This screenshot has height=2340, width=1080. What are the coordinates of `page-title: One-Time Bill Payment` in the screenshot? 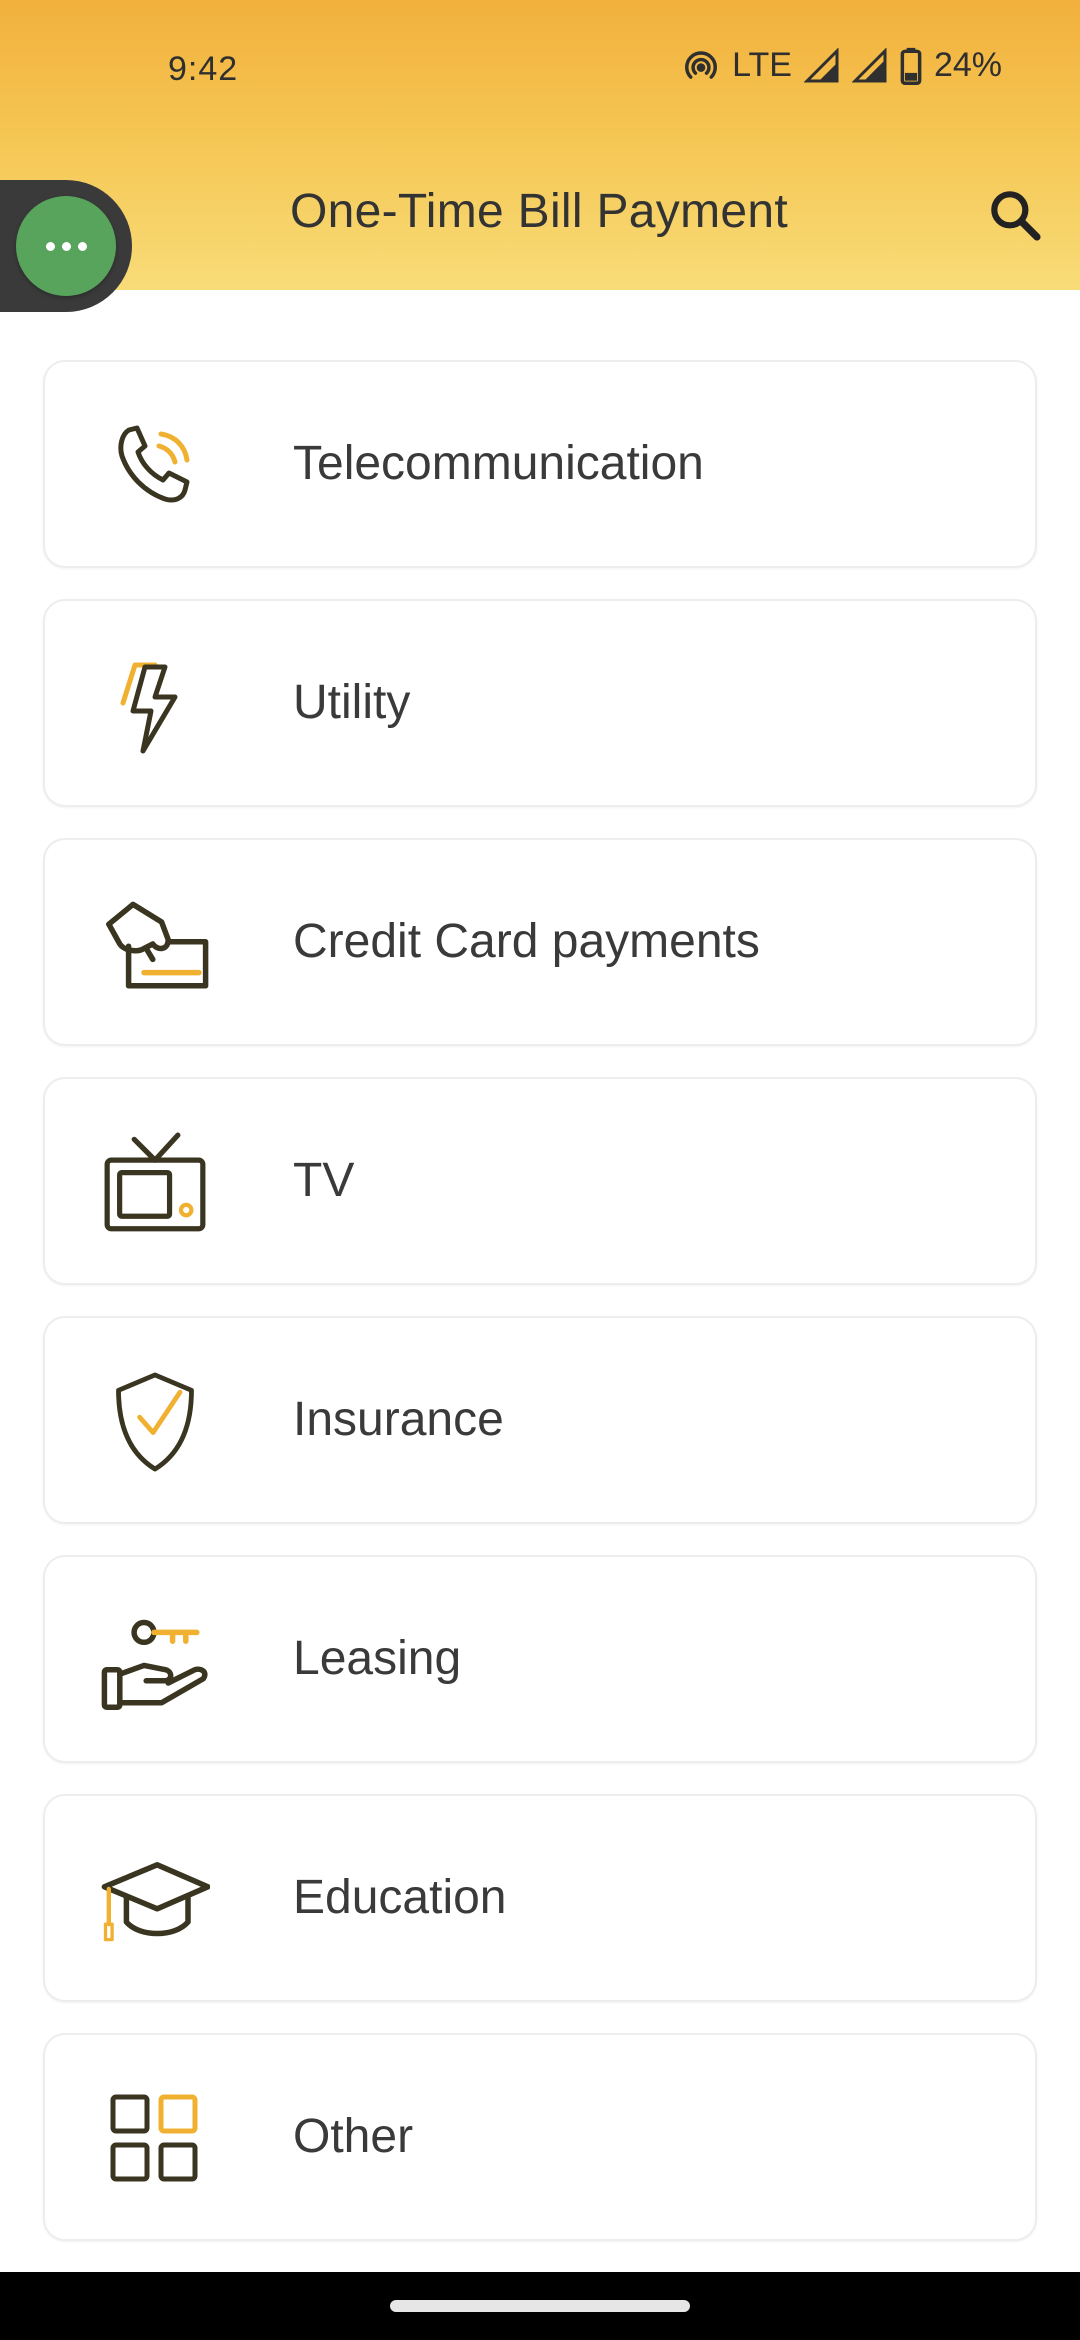 It's located at (539, 211).